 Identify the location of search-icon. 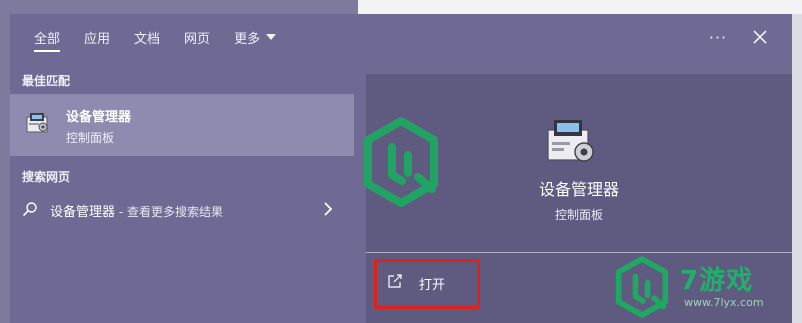
(29, 209).